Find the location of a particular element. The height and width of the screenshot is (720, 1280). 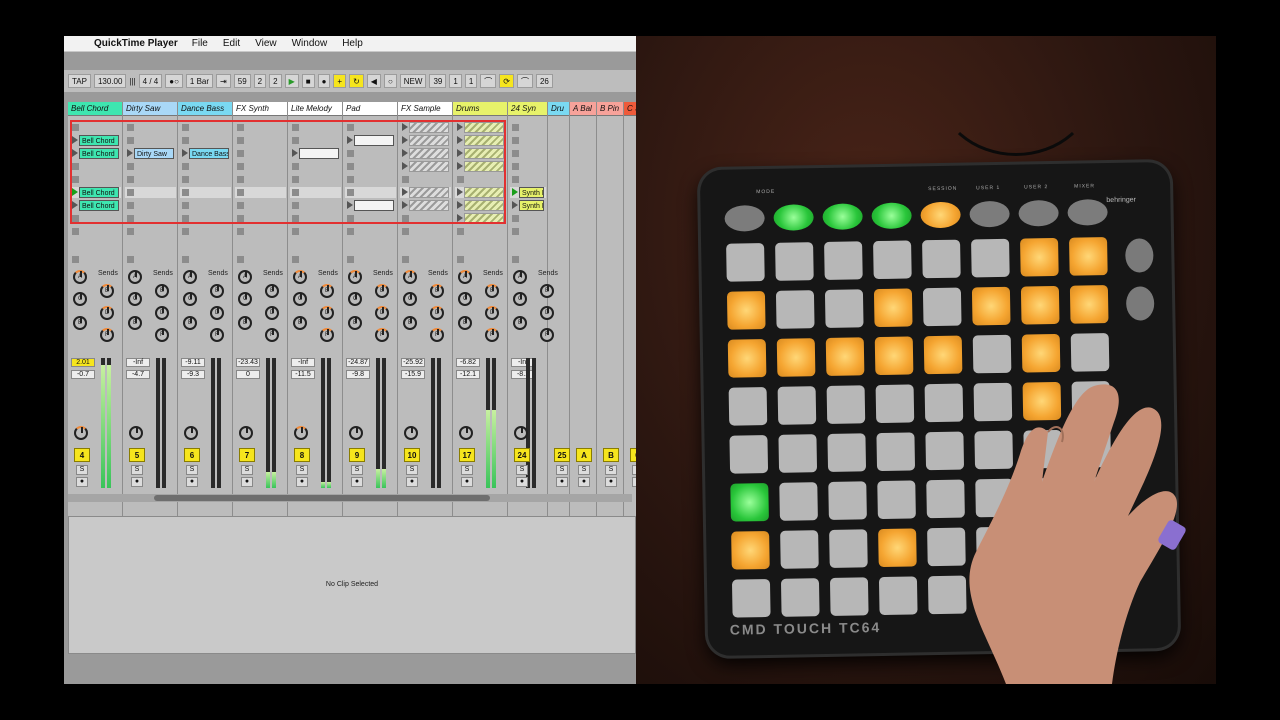

volume-readout: -9.11 is located at coordinates (193, 362).